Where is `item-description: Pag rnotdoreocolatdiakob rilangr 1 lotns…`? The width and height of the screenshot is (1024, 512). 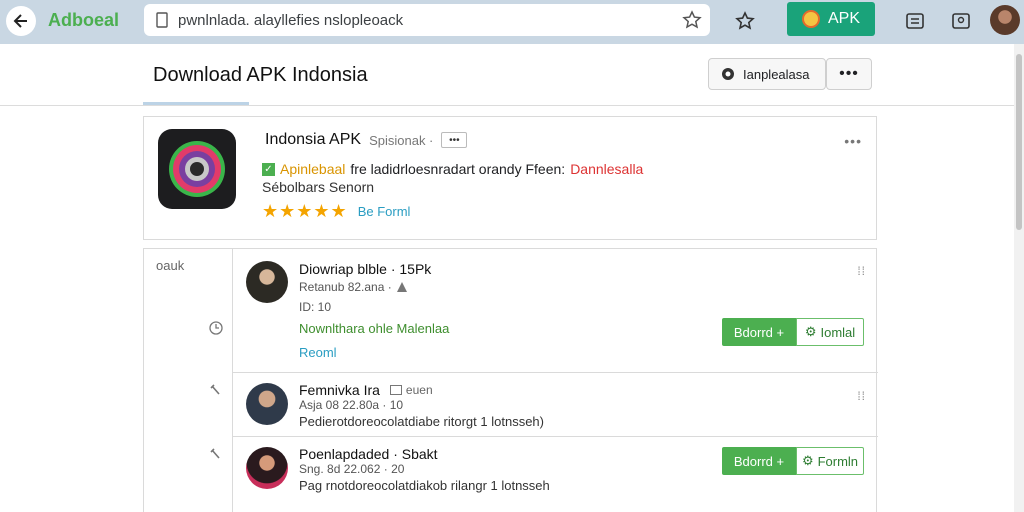 item-description: Pag rnotdoreocolatdiakob rilangr 1 lotns… is located at coordinates (424, 485).